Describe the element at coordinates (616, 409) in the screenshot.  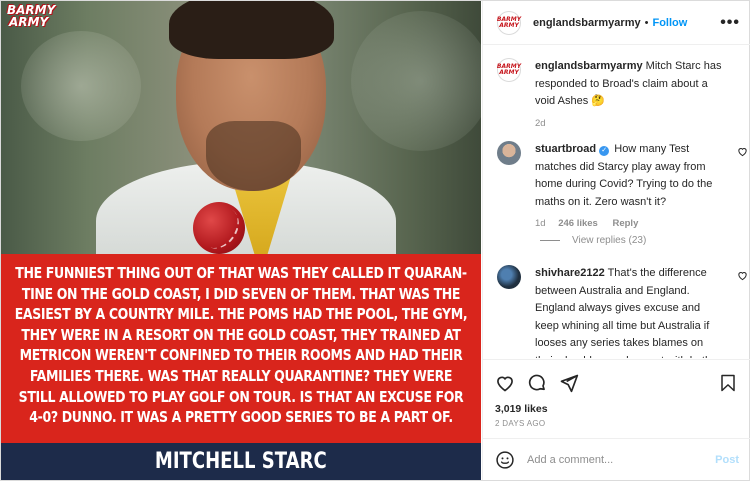
I see `likes-count: 3,019 likes` at that location.